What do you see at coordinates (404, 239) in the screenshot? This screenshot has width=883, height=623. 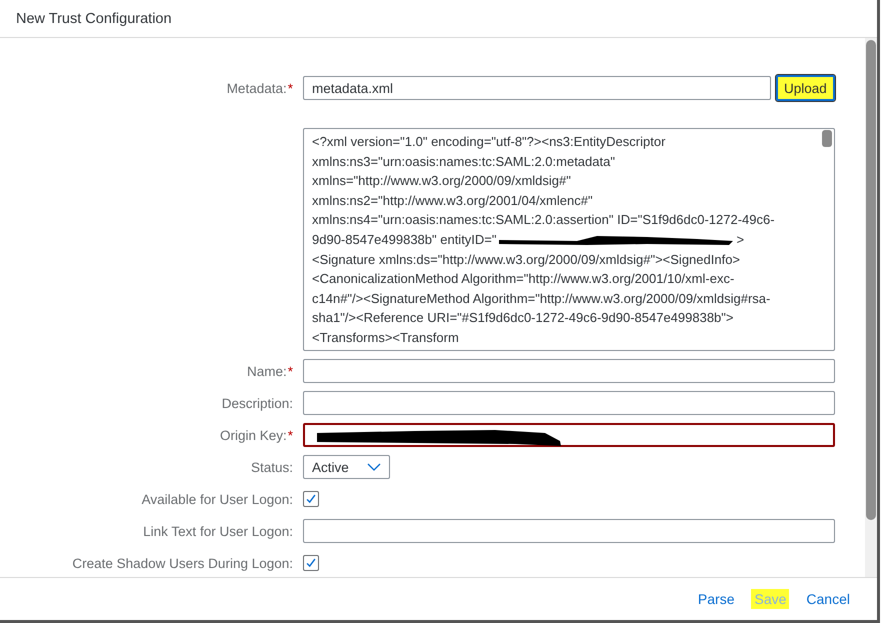 I see `xml-line: 9d90-8547e499838b" entityID="` at bounding box center [404, 239].